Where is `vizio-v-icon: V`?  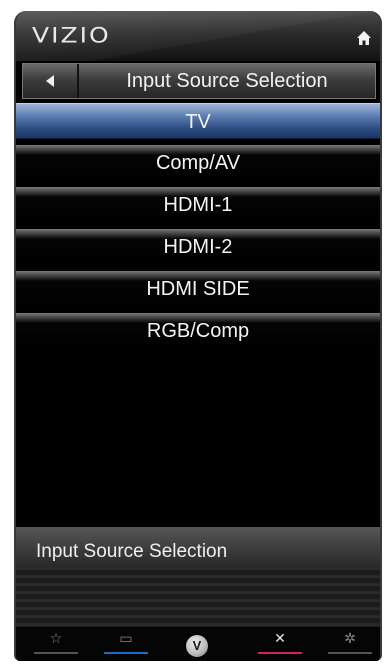 vizio-v-icon: V is located at coordinates (197, 645).